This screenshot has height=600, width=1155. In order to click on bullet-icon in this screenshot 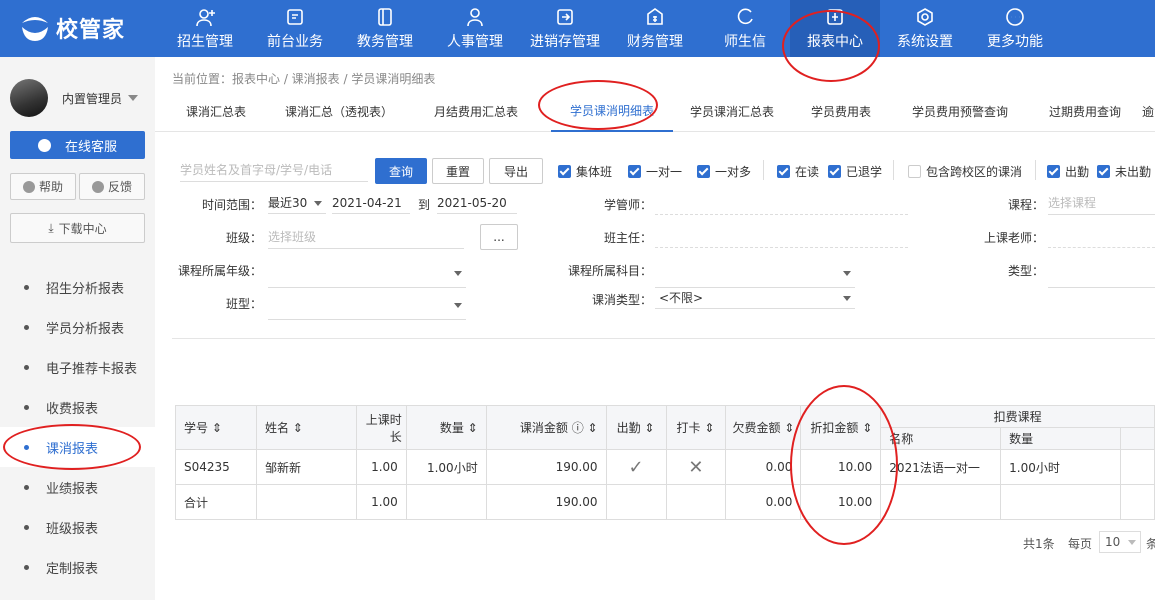, I will do `click(26, 287)`.